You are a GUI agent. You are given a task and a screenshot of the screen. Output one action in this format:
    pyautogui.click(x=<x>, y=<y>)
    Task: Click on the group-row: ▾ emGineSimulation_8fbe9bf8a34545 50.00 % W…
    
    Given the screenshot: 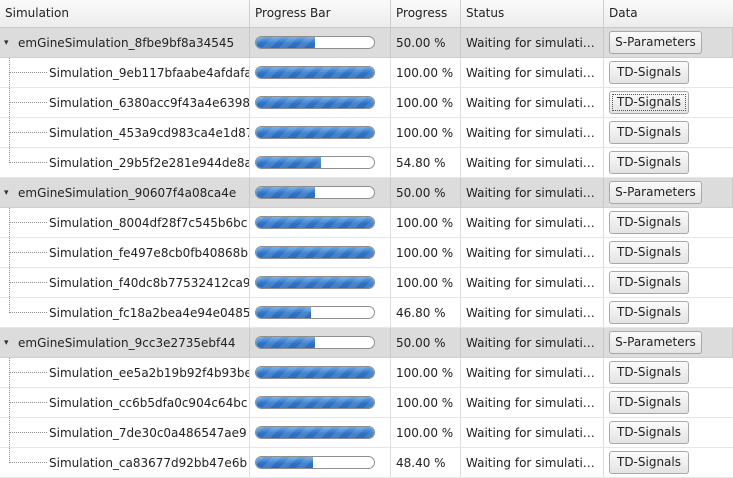 What is the action you would take?
    pyautogui.click(x=366, y=43)
    